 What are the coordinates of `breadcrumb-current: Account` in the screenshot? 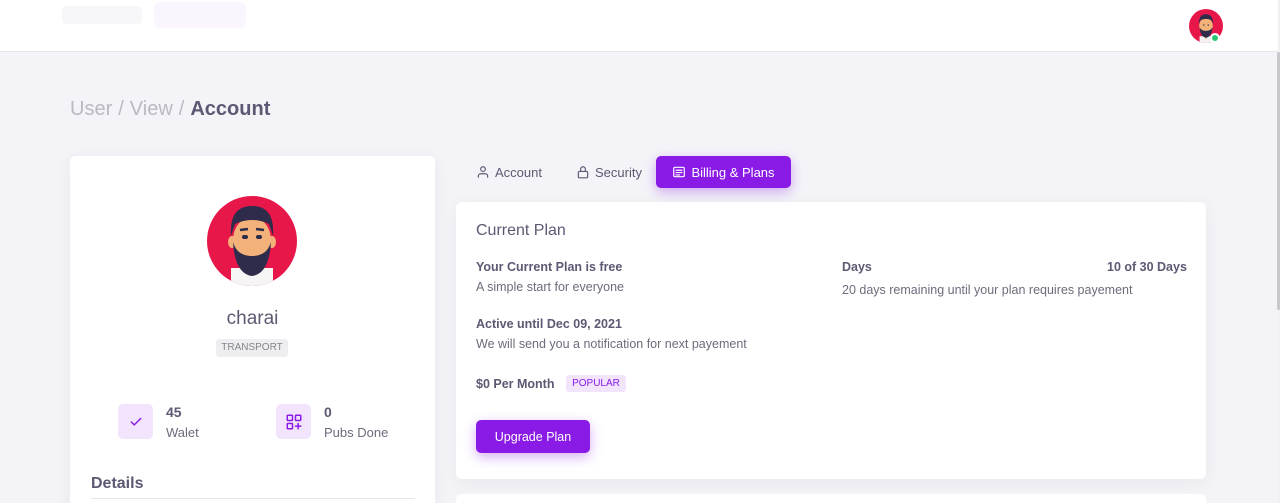 It's located at (230, 109).